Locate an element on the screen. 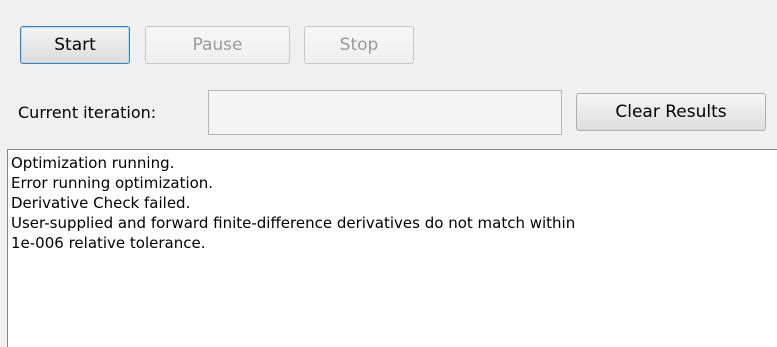  pause-button: Pause is located at coordinates (217, 45).